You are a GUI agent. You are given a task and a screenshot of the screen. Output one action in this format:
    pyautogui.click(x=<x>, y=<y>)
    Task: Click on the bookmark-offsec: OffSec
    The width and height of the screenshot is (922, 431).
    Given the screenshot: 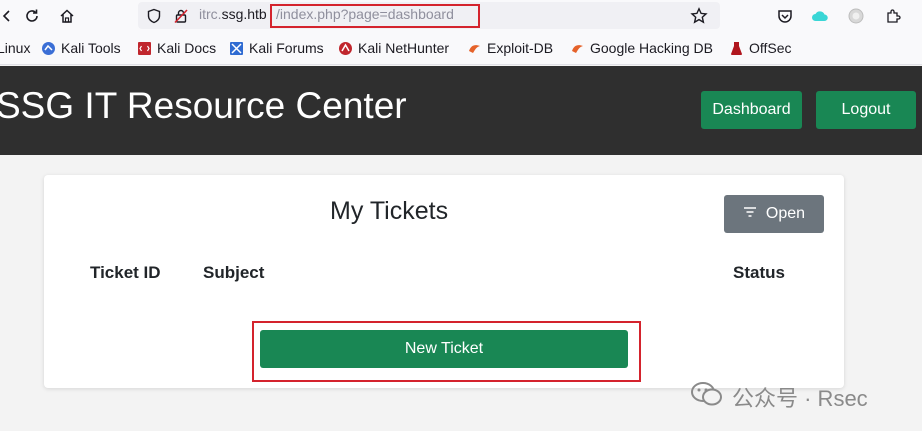 What is the action you would take?
    pyautogui.click(x=760, y=48)
    